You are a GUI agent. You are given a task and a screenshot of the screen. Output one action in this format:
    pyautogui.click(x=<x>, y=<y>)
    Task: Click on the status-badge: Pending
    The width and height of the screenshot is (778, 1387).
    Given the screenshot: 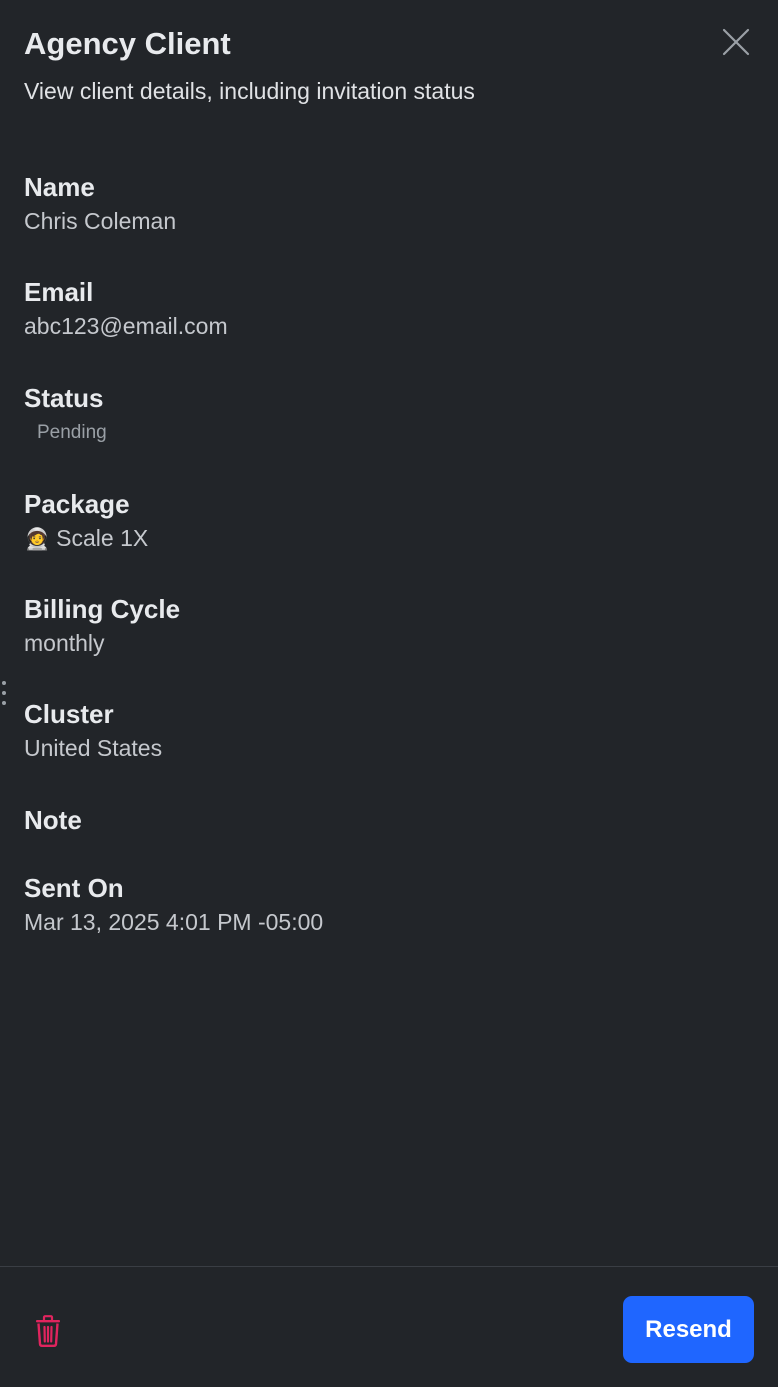 What is the action you would take?
    pyautogui.click(x=72, y=432)
    